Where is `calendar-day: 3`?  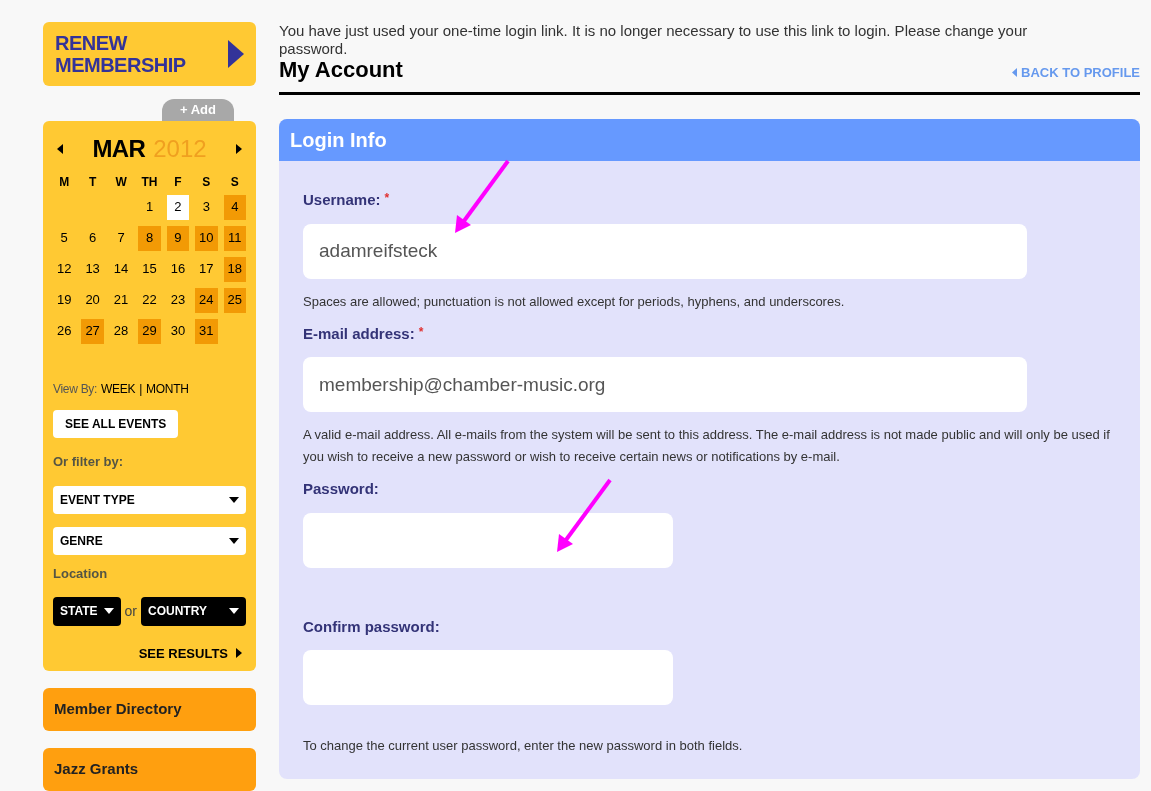
calendar-day: 3 is located at coordinates (206, 207).